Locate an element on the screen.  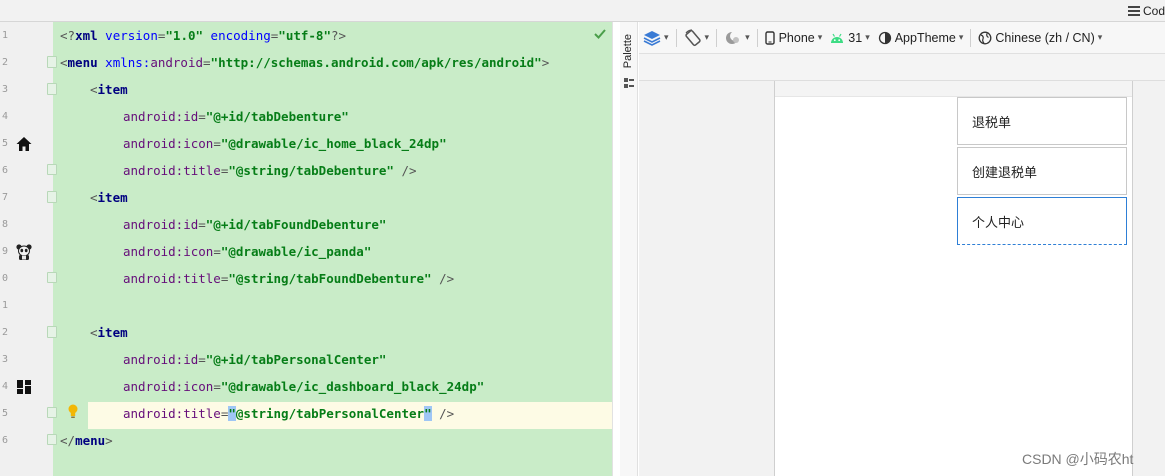
code-line: 8 android:id="@+id/tabFoundDebenture" is located at coordinates (306, 224).